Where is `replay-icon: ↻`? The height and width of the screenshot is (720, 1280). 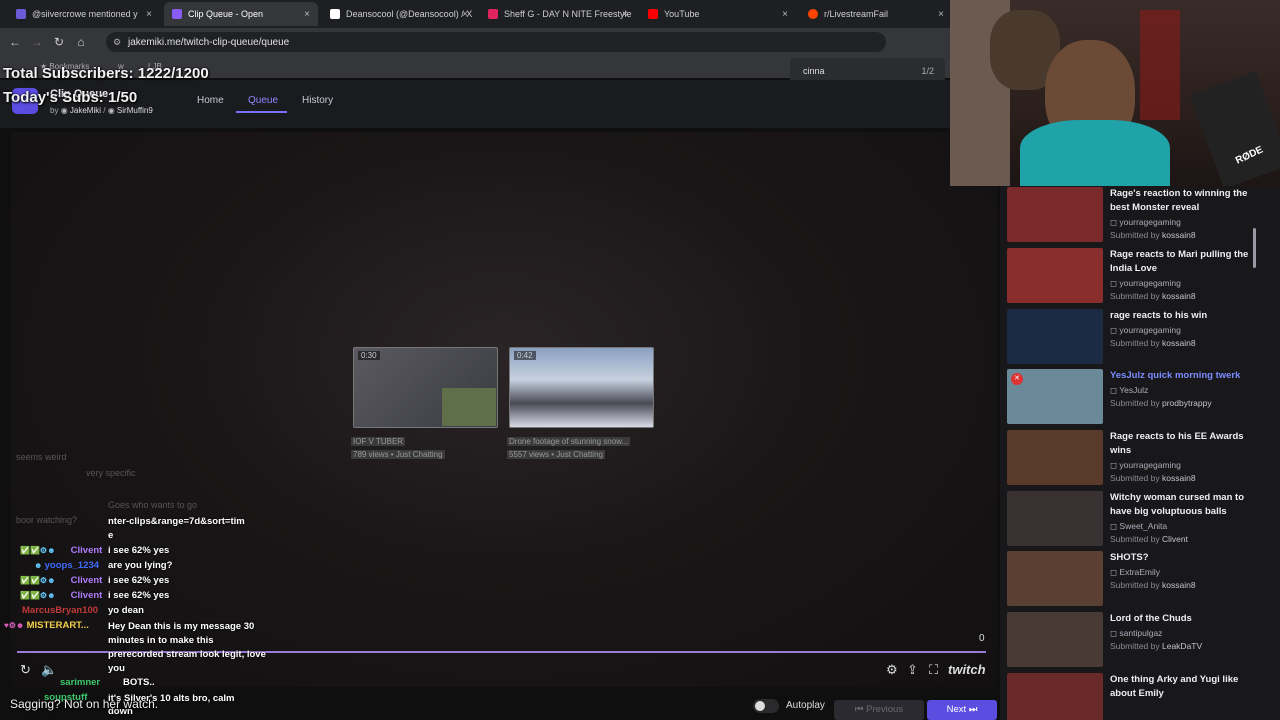 replay-icon: ↻ is located at coordinates (25, 670).